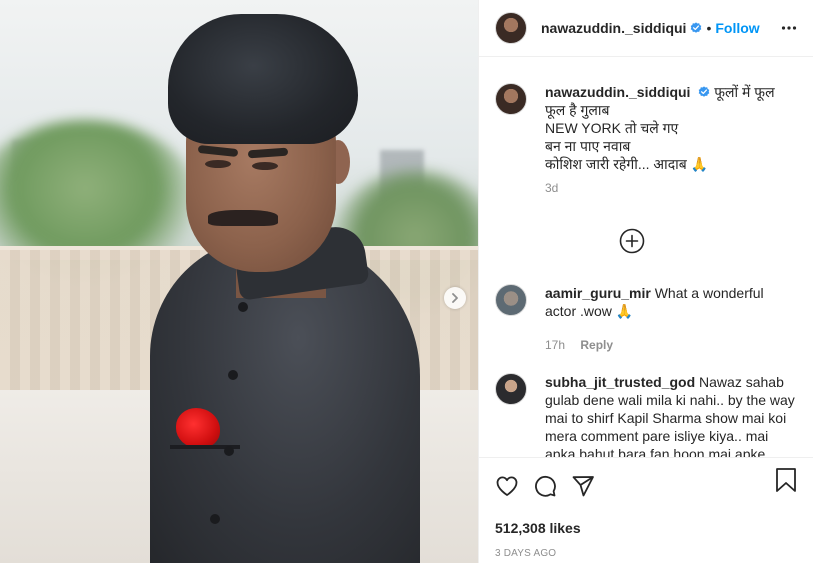 Image resolution: width=813 pixels, height=563 pixels. I want to click on comment-button, so click(545, 486).